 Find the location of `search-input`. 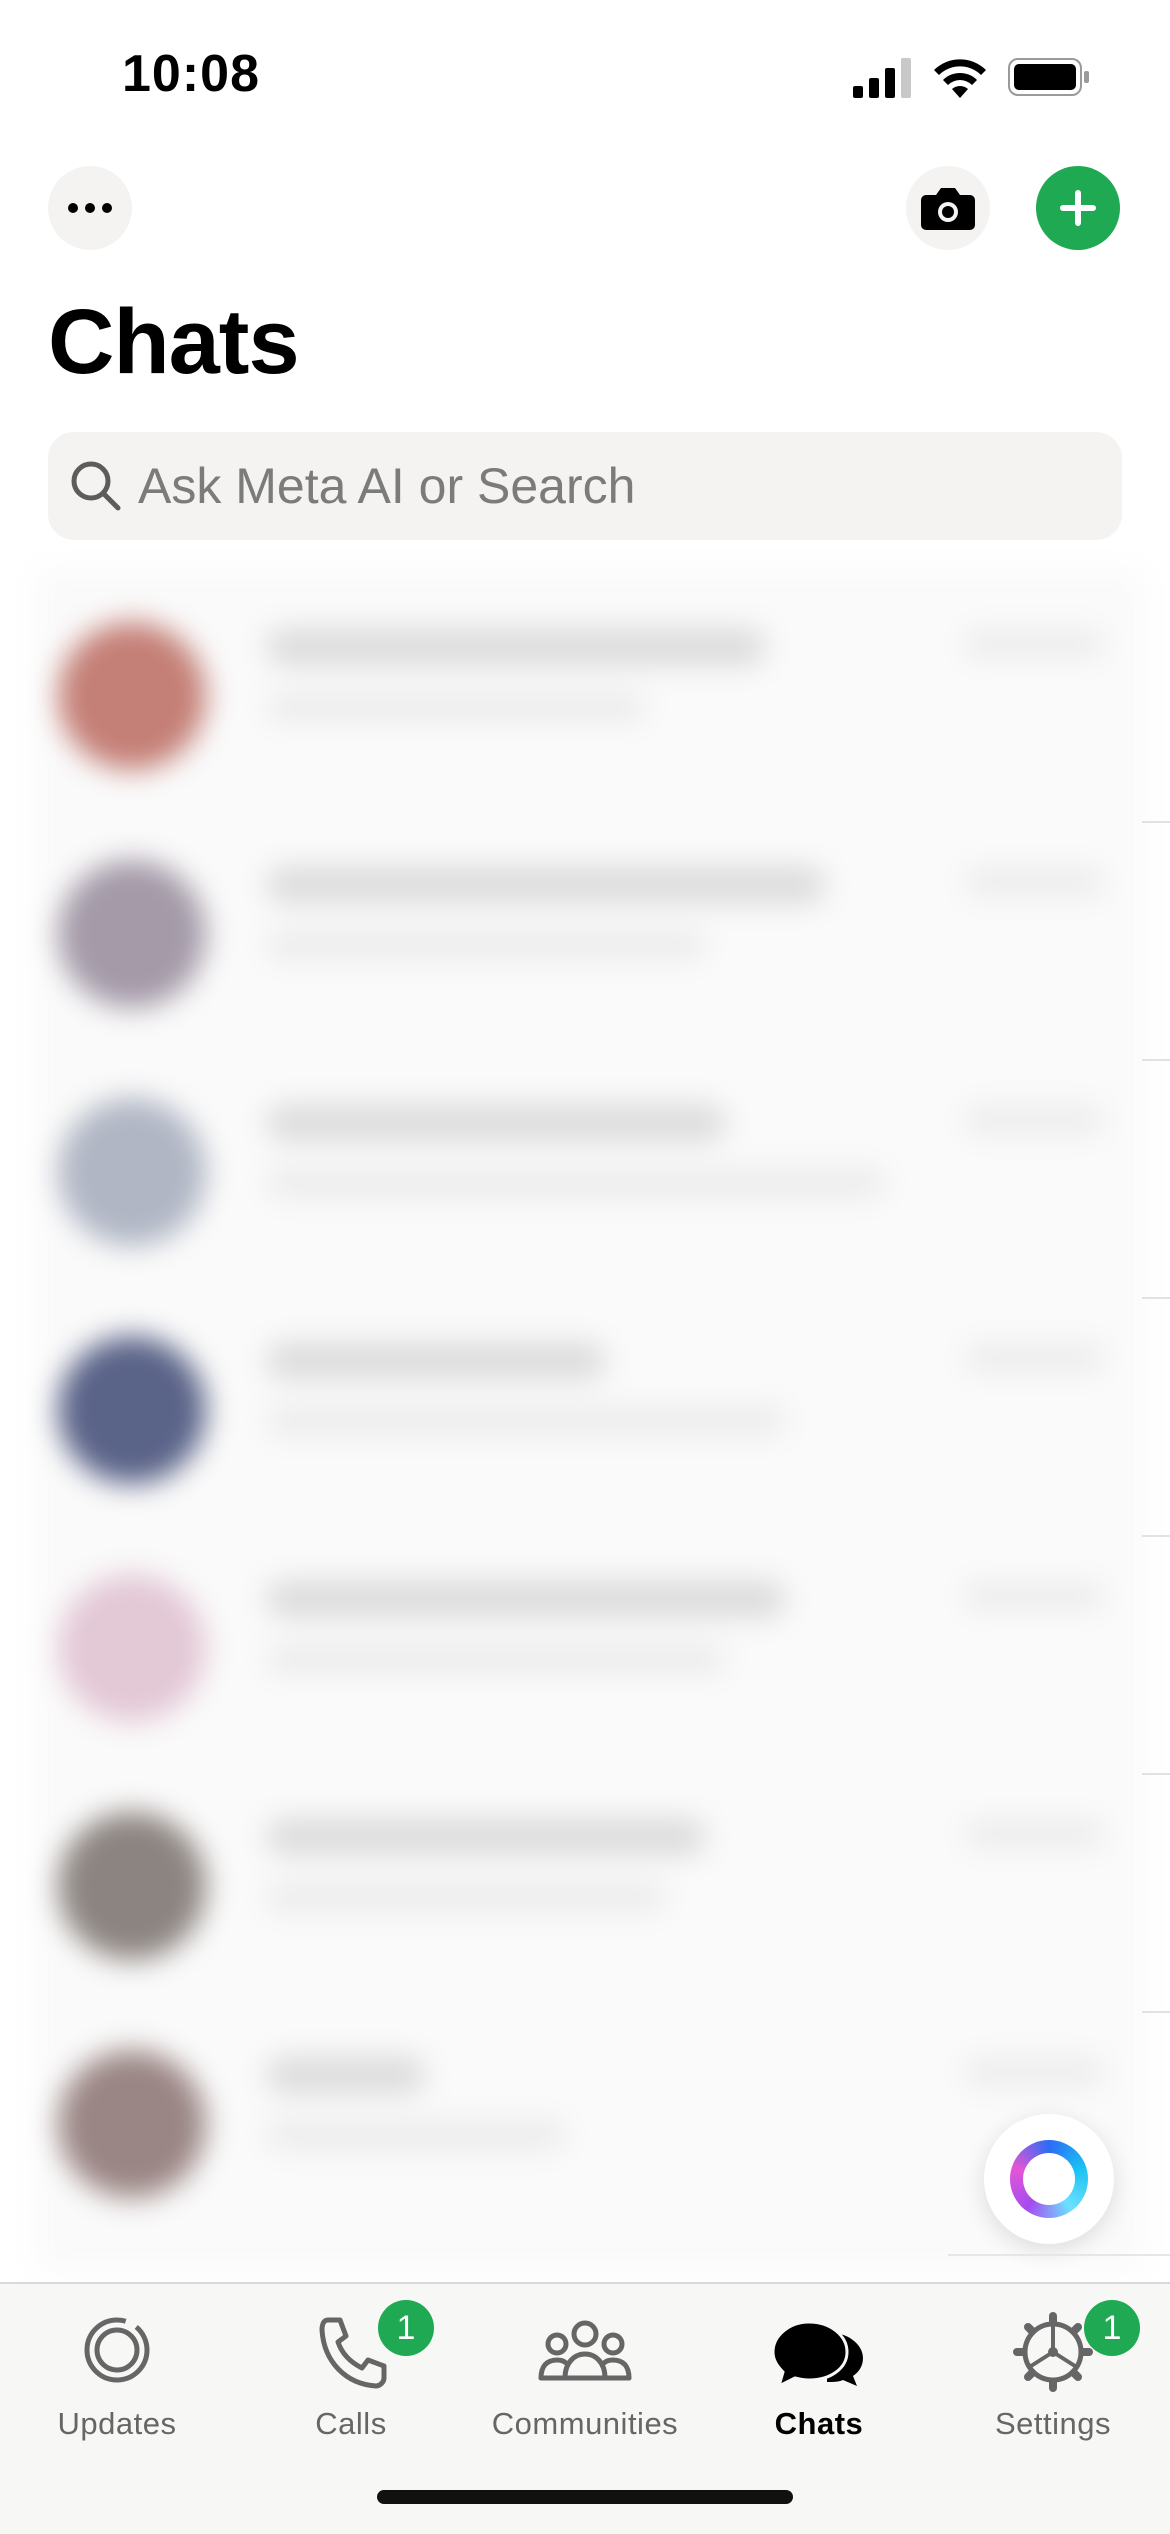

search-input is located at coordinates (618, 486).